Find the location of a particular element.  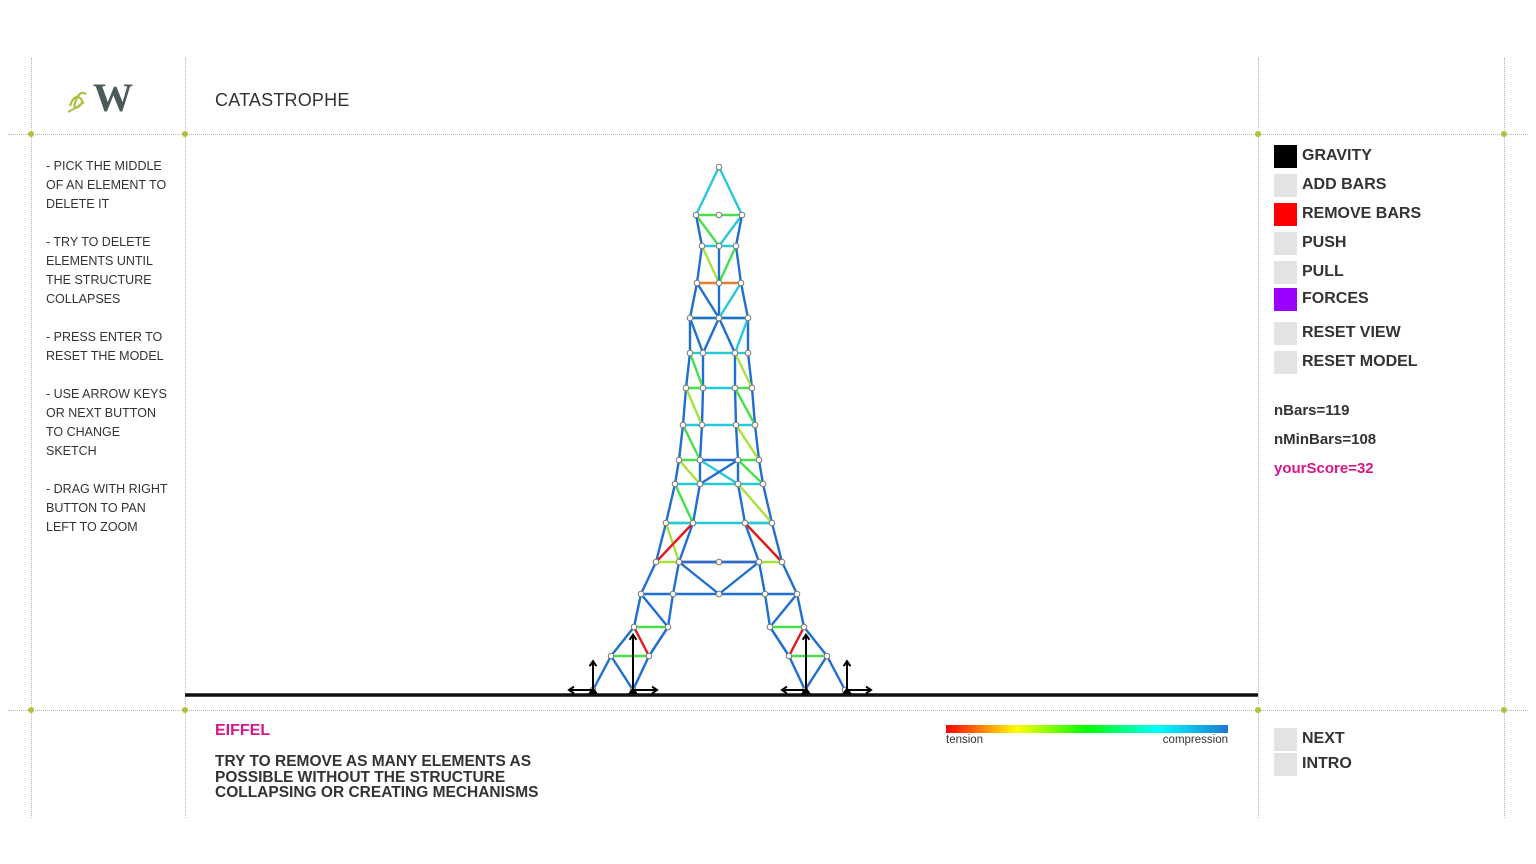

tower-nodes is located at coordinates (719, 428).